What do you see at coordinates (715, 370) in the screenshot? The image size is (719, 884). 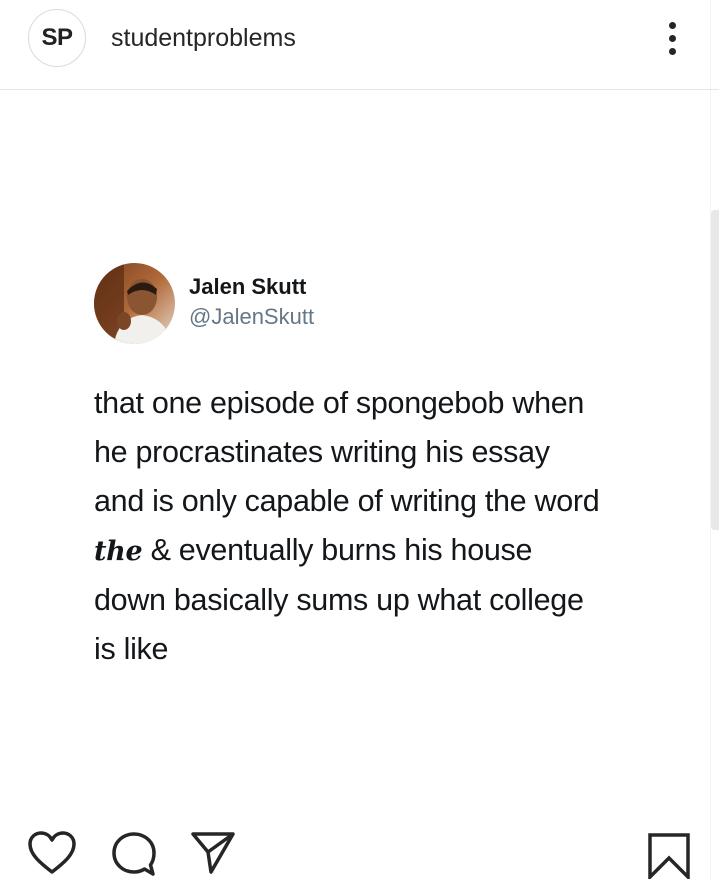 I see `scroll-handle` at bounding box center [715, 370].